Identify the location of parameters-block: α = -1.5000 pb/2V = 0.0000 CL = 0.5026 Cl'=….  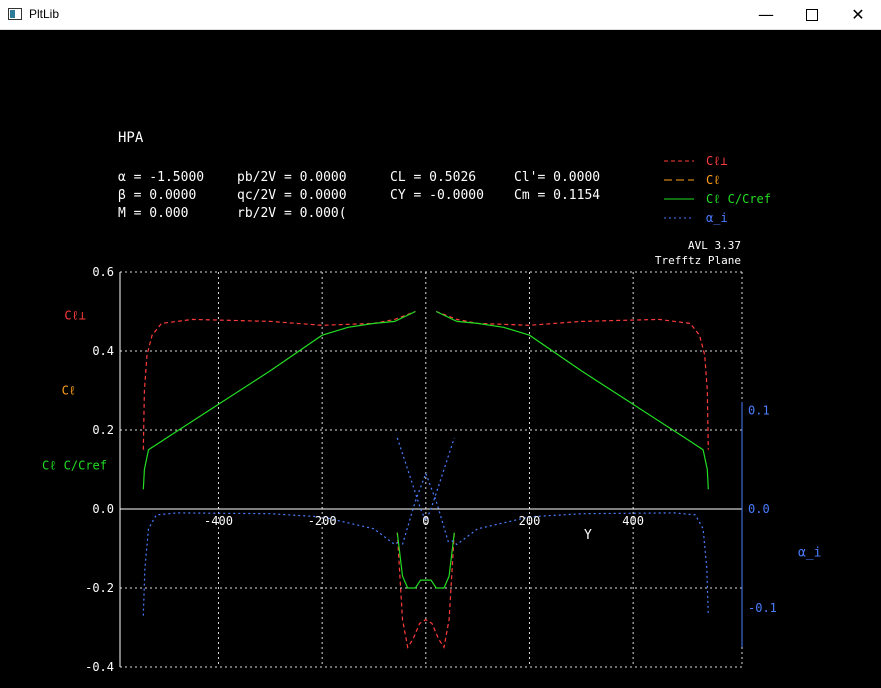
(359, 195).